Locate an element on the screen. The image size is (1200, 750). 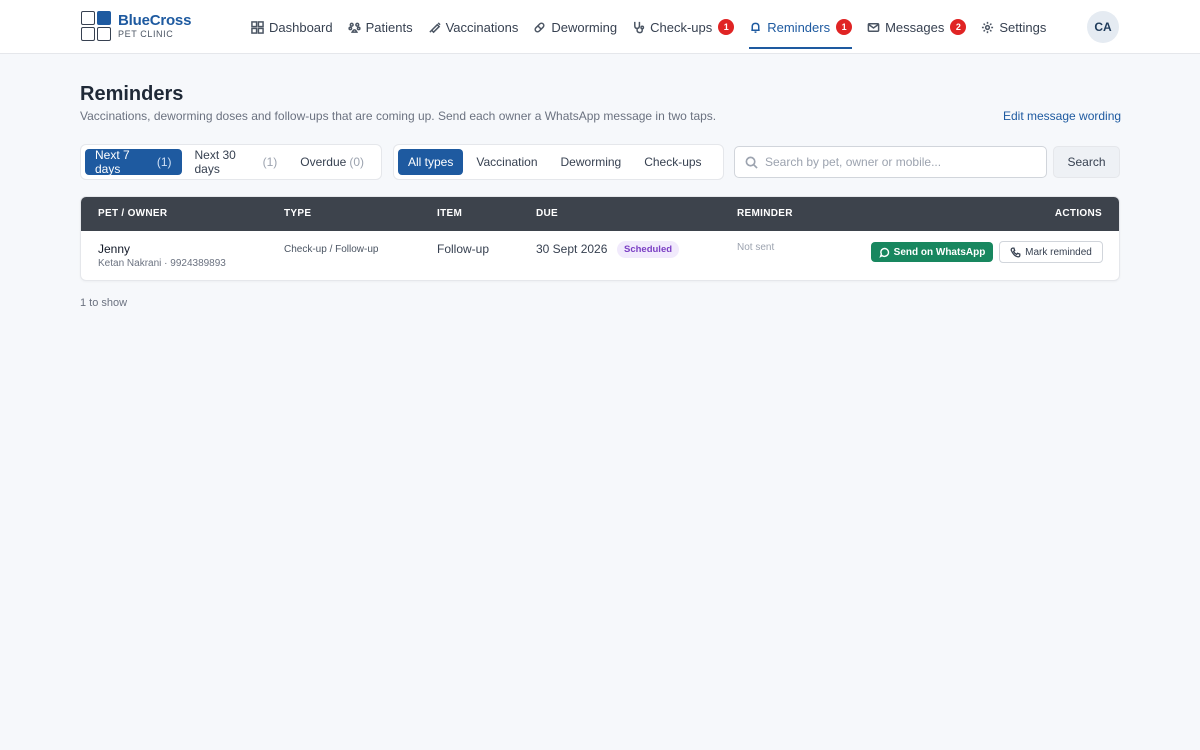
reminder-status: Not sent is located at coordinates (756, 247).